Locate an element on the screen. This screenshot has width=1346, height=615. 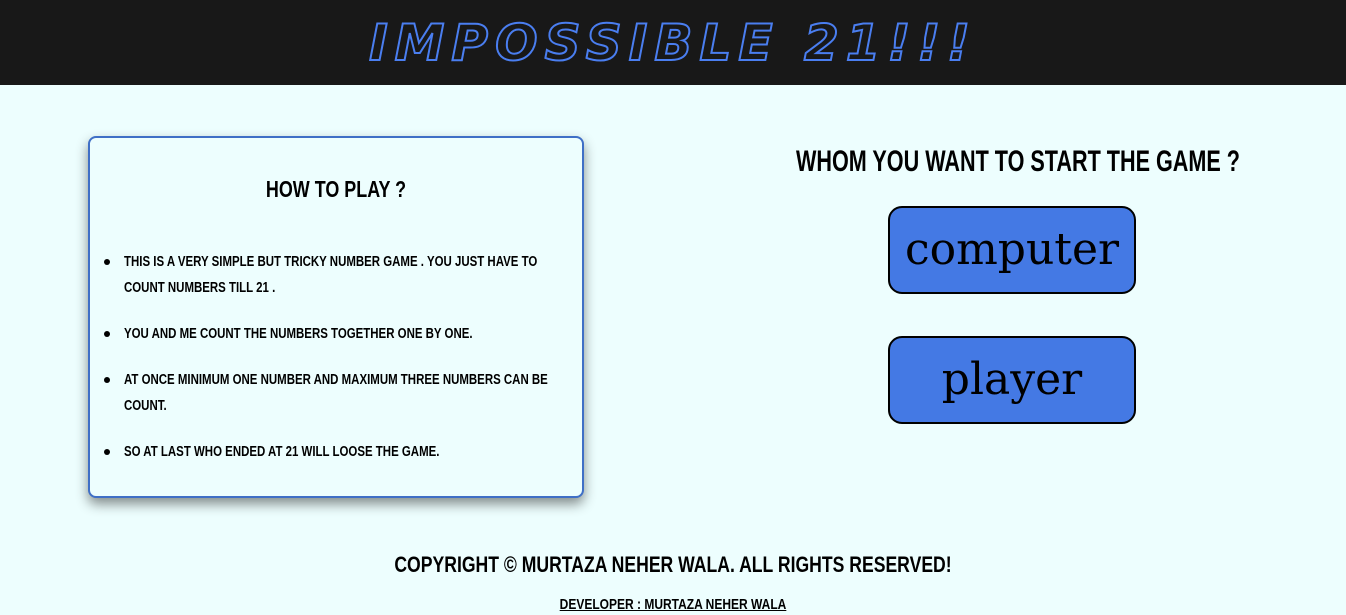
computer-start-button: computer is located at coordinates (1012, 250).